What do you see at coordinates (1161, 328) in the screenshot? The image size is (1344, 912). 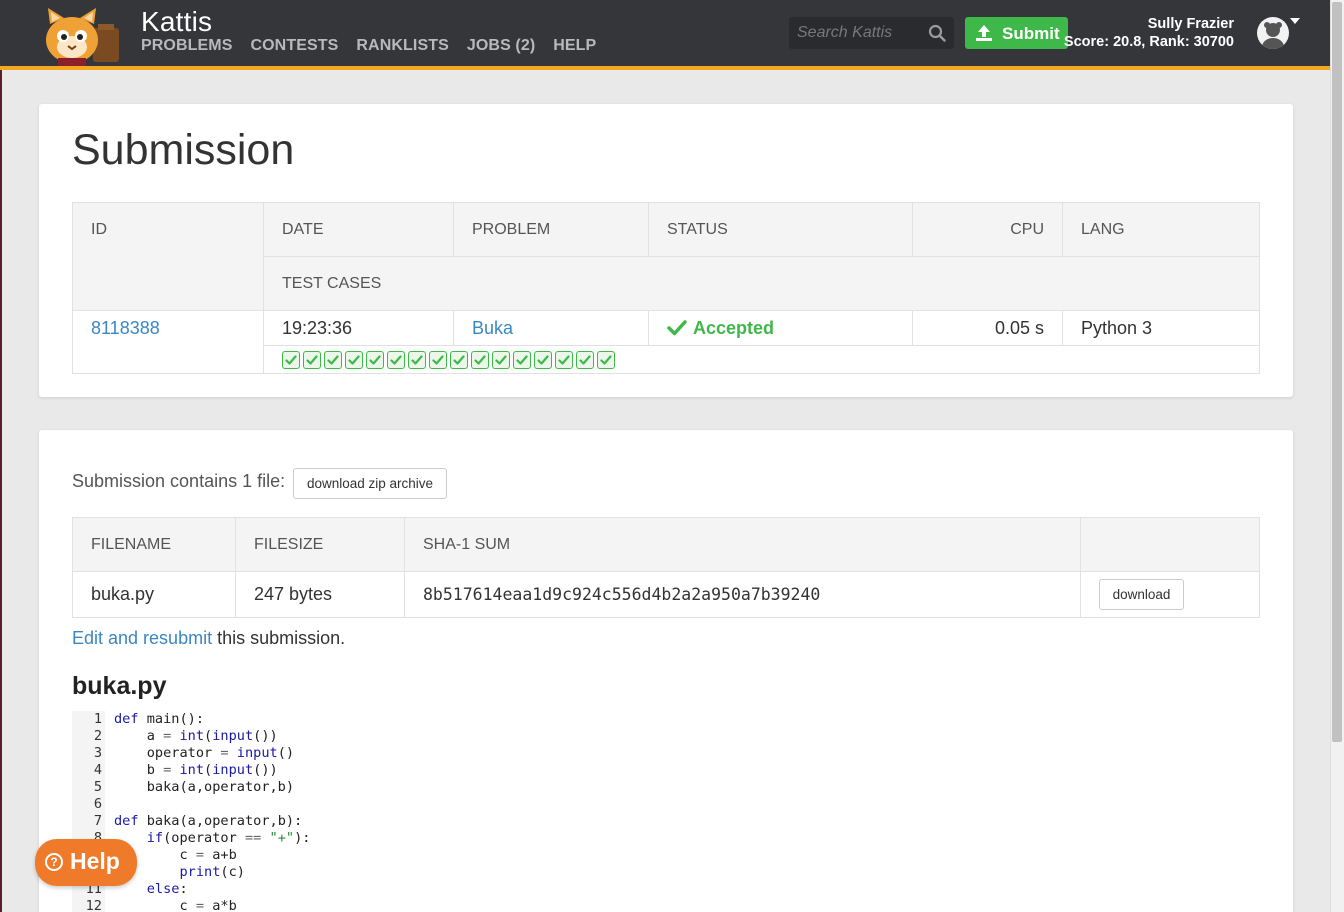 I see `language: Python 3` at bounding box center [1161, 328].